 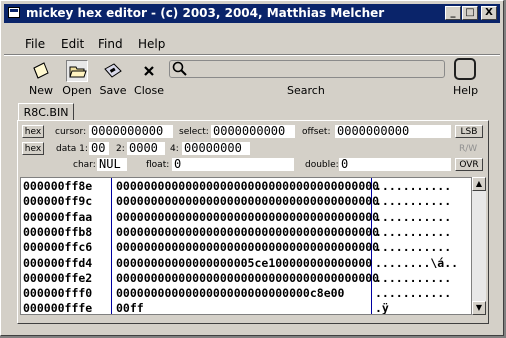 What do you see at coordinates (120, 149) in the screenshot?
I see `data2-label: 2:` at bounding box center [120, 149].